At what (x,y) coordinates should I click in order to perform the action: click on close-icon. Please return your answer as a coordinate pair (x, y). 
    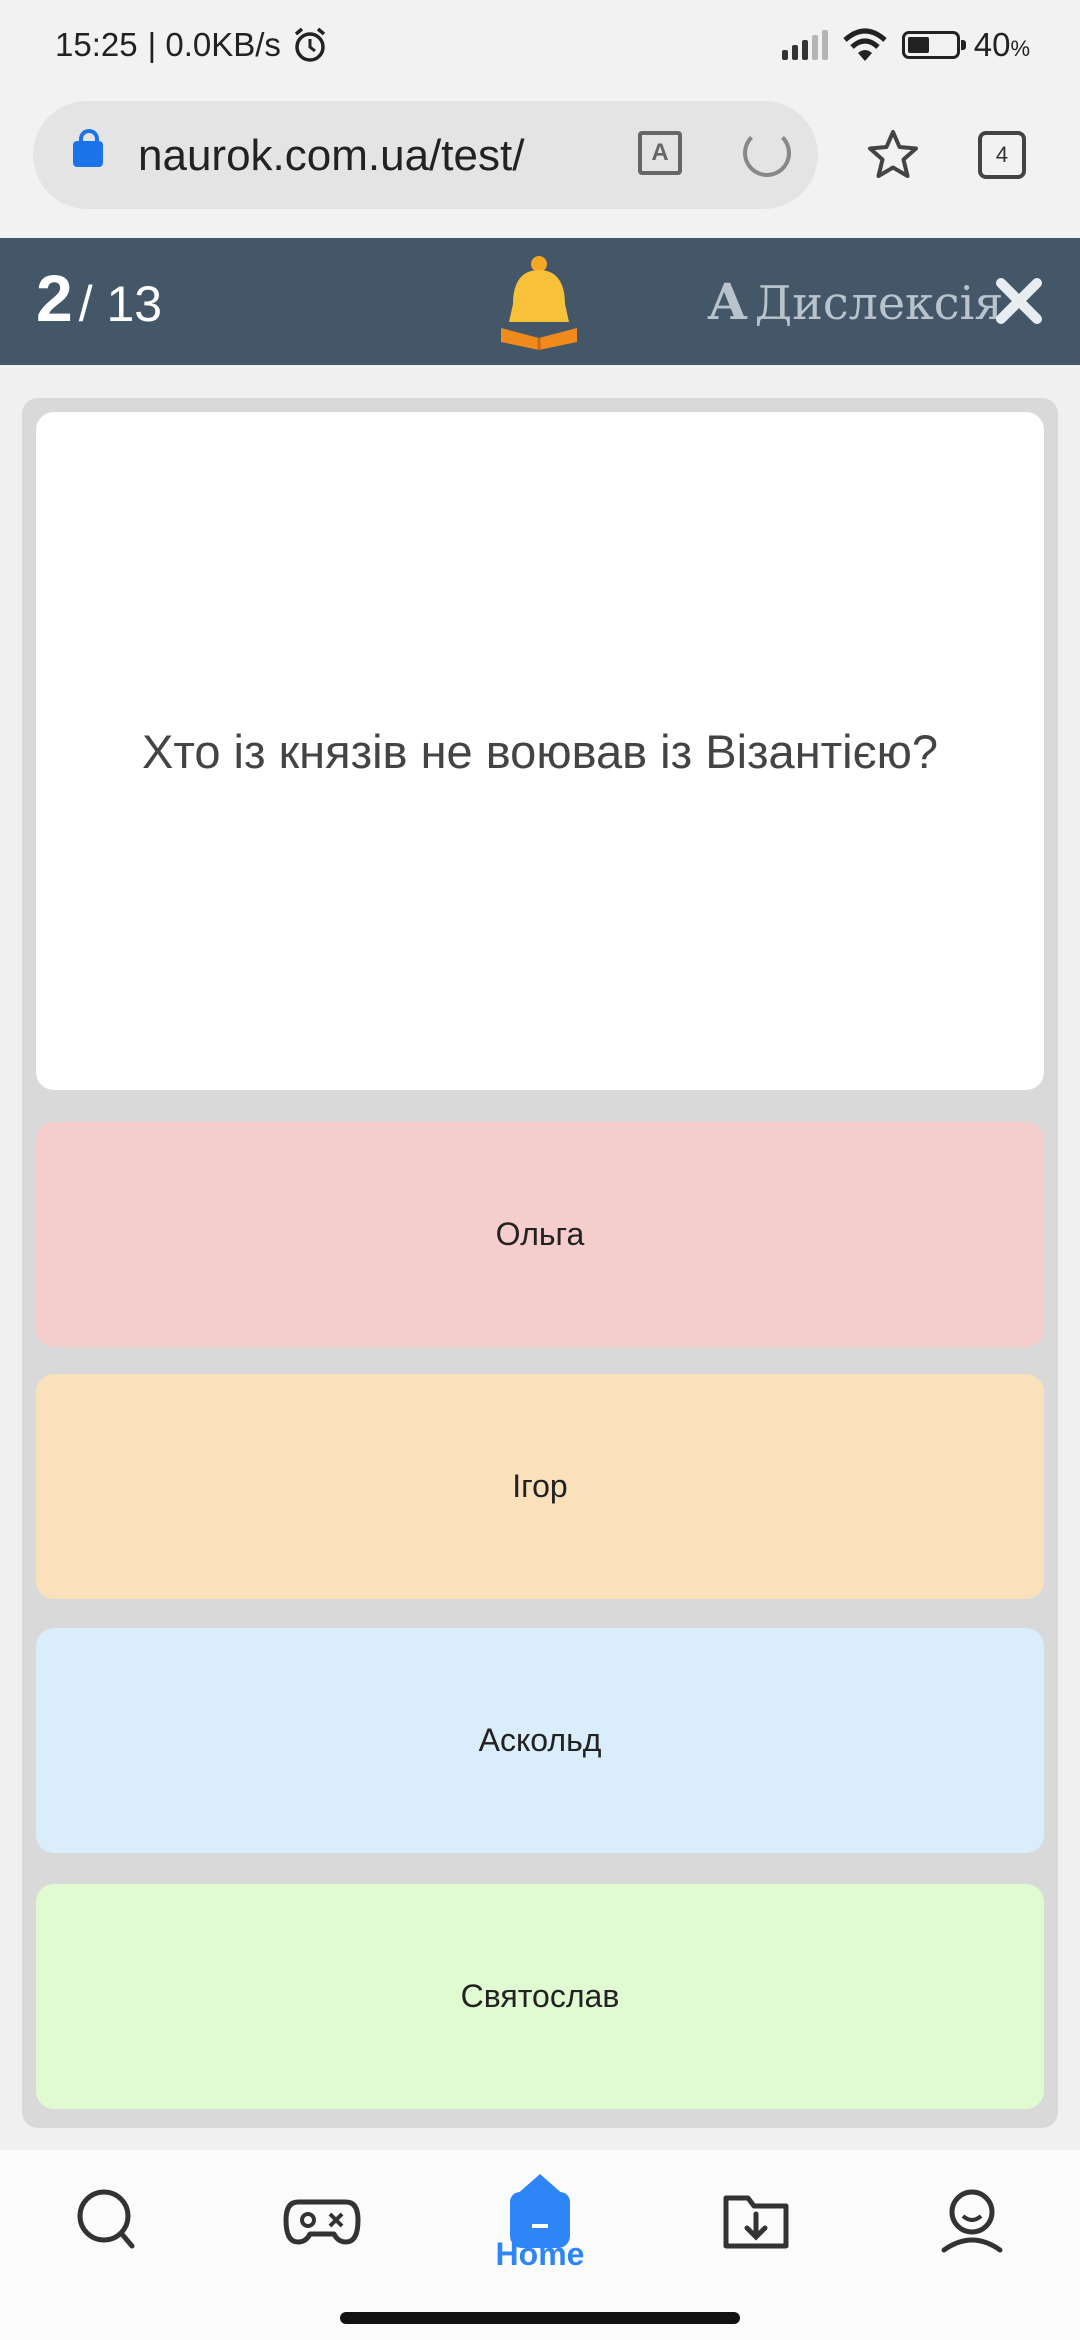
    Looking at the image, I should click on (1019, 301).